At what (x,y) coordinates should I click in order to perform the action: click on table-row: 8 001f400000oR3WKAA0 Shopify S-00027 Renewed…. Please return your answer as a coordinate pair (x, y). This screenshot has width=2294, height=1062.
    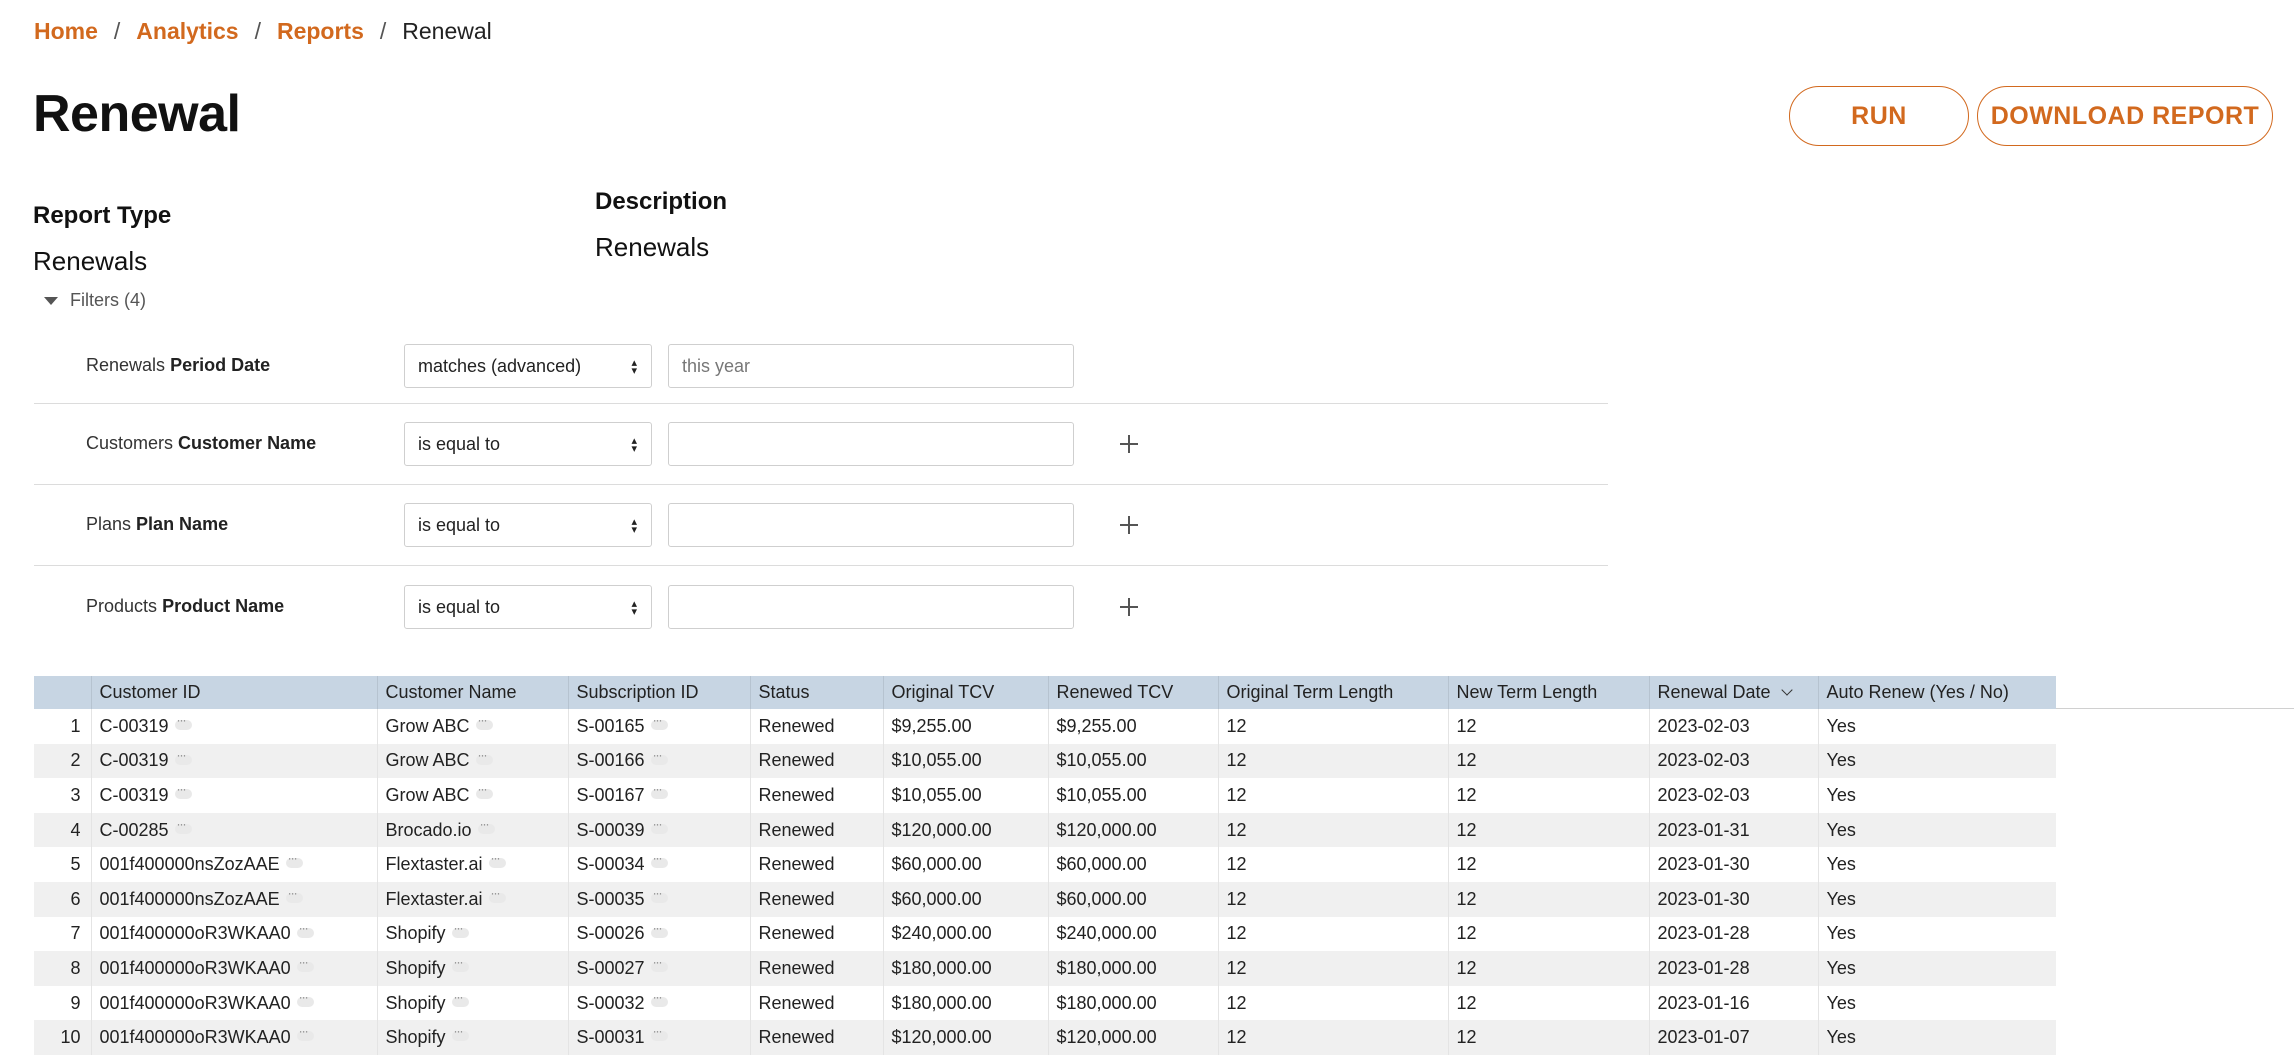
    Looking at the image, I should click on (1045, 968).